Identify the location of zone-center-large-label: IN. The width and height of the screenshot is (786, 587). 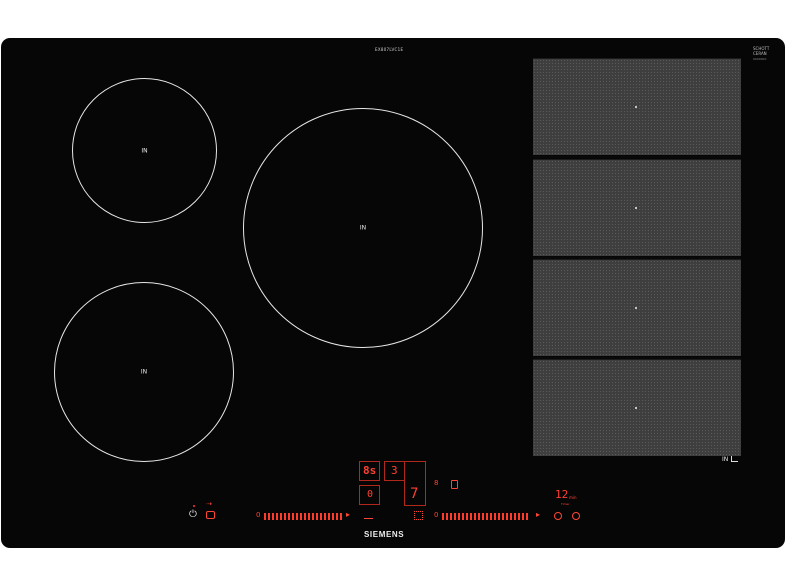
(363, 228).